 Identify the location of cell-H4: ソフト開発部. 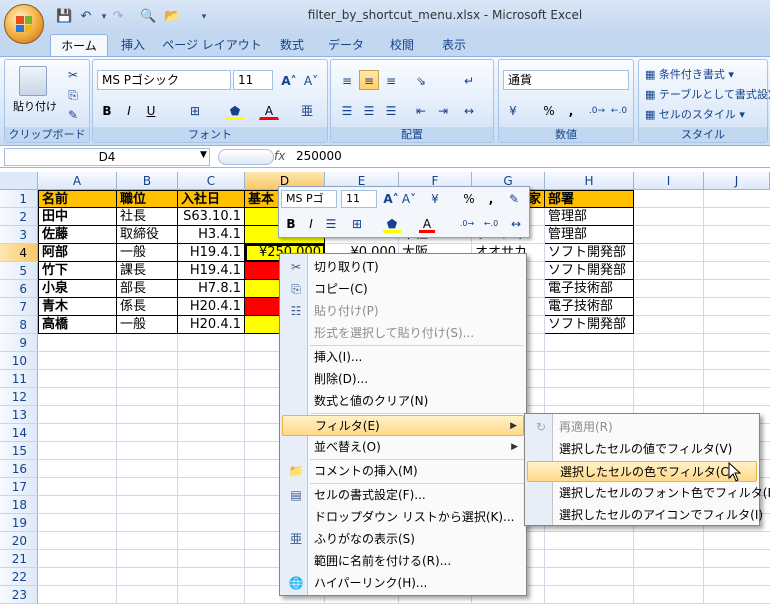
(589, 253).